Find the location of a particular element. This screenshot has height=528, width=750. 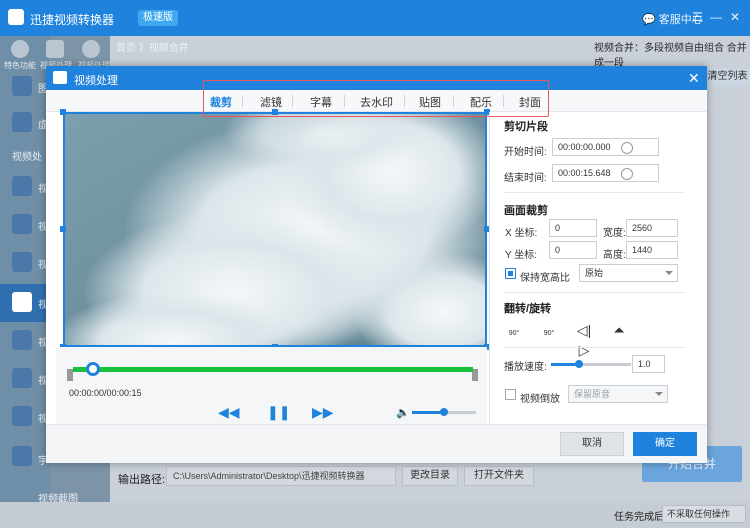

reverse-audio-select: 保留原音 is located at coordinates (618, 394).